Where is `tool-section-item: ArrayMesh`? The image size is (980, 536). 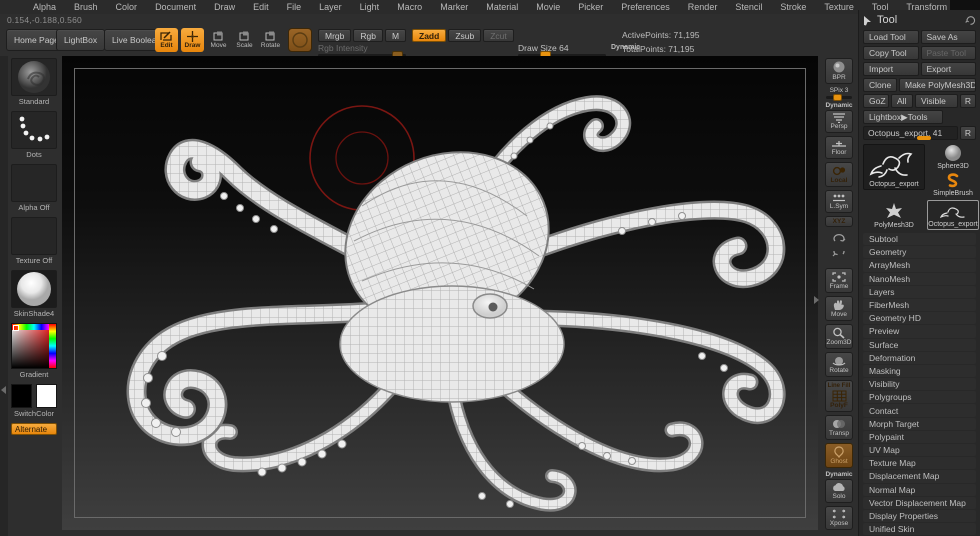 tool-section-item: ArrayMesh is located at coordinates (919, 265).